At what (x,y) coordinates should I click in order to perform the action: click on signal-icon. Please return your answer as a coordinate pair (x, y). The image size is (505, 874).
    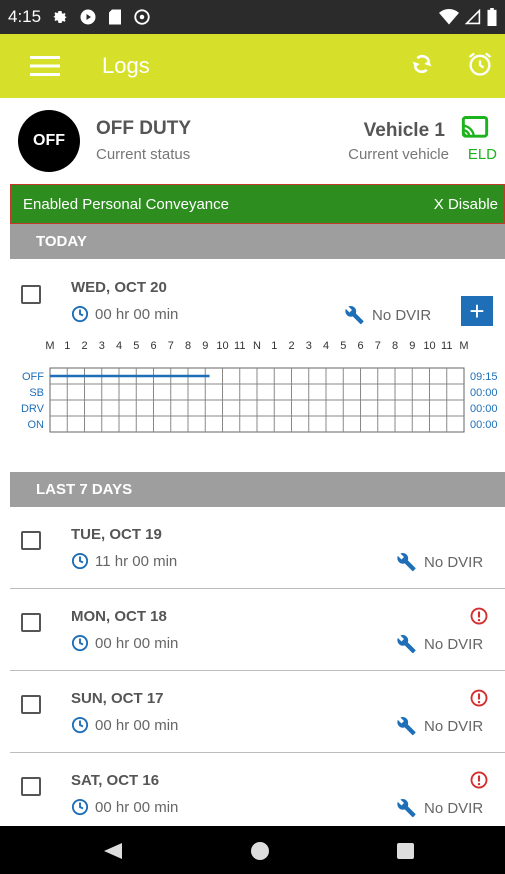
    Looking at the image, I should click on (473, 17).